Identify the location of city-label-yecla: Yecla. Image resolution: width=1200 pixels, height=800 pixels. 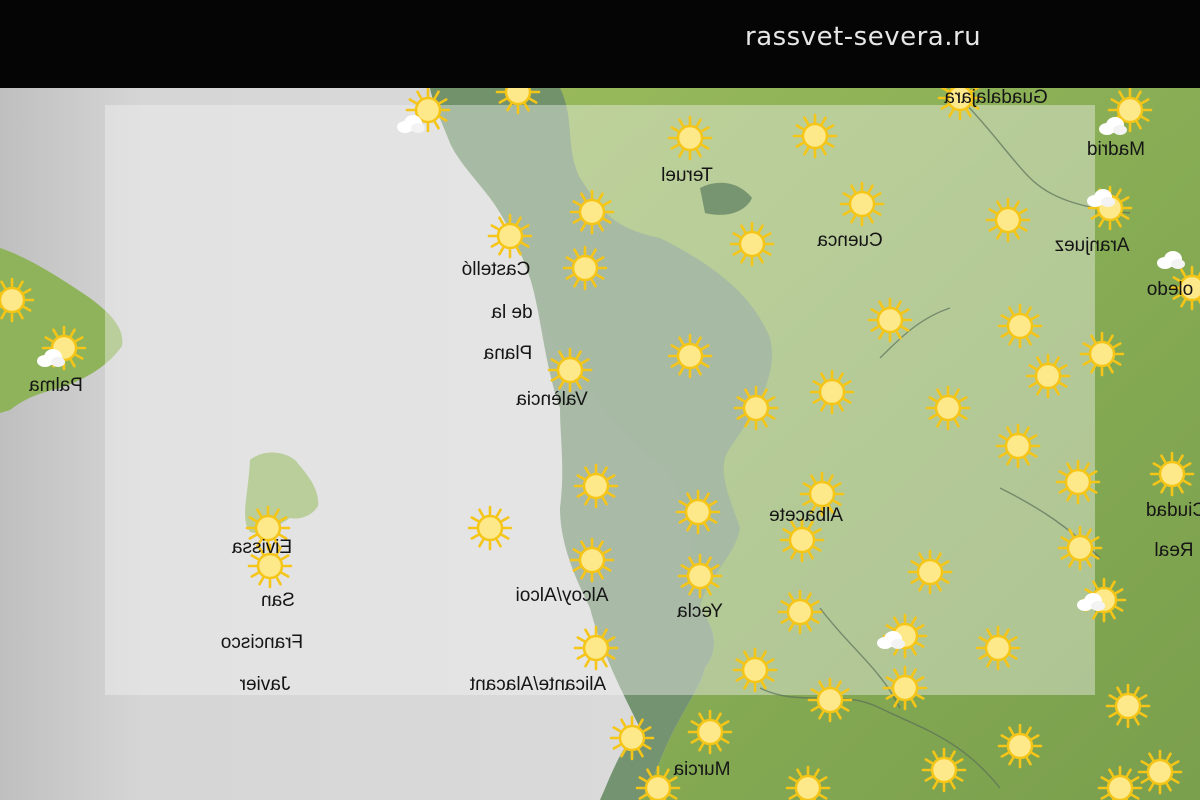
(700, 612).